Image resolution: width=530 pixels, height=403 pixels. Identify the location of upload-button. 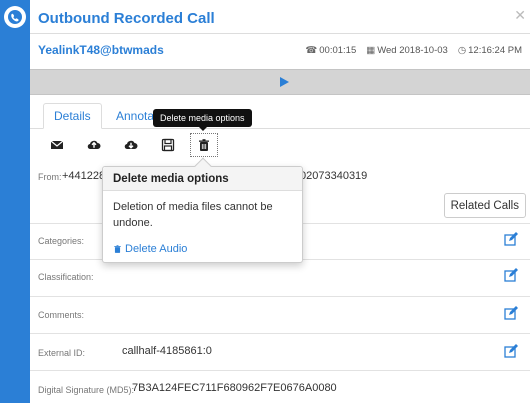
(93, 145).